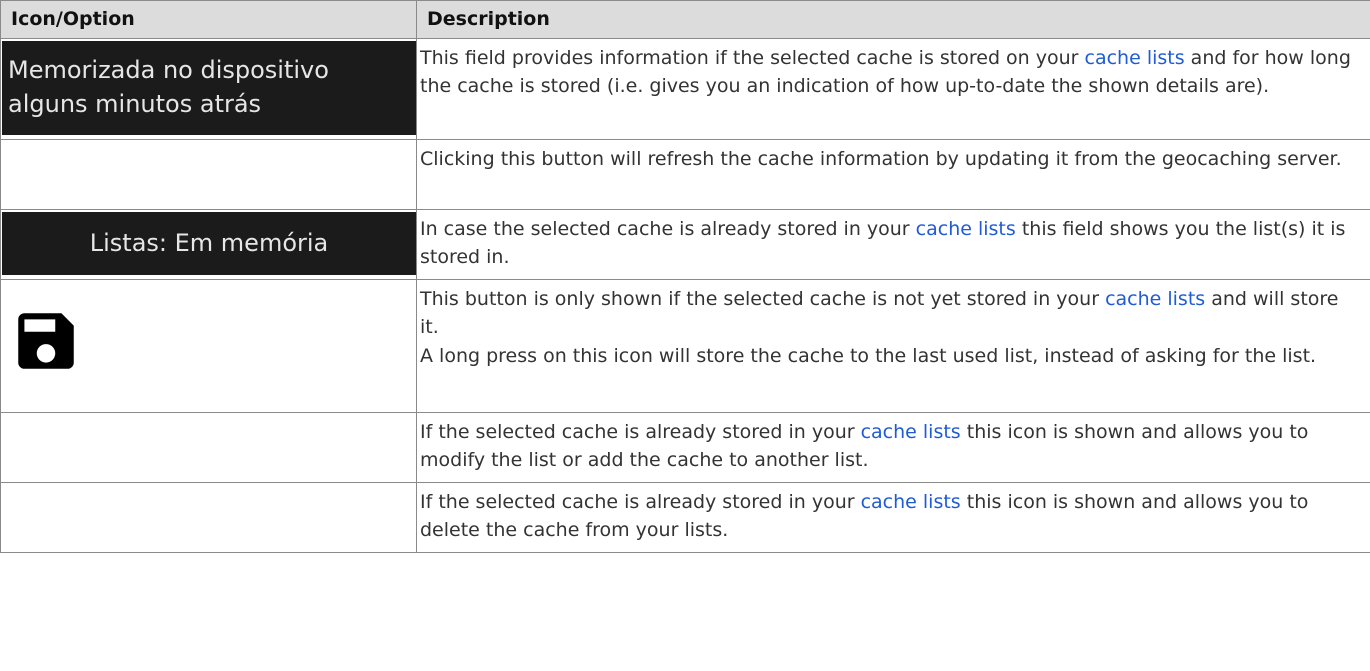  I want to click on lists-chip-label: Listas: Em memória, so click(209, 243).